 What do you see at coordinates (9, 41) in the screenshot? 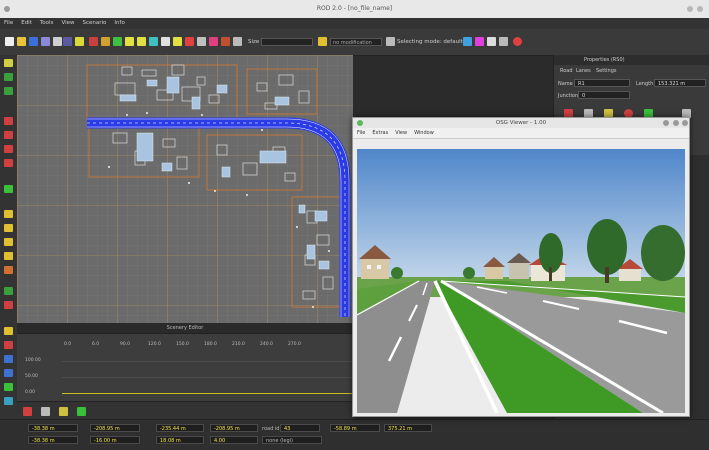
I see `new-file-icon` at bounding box center [9, 41].